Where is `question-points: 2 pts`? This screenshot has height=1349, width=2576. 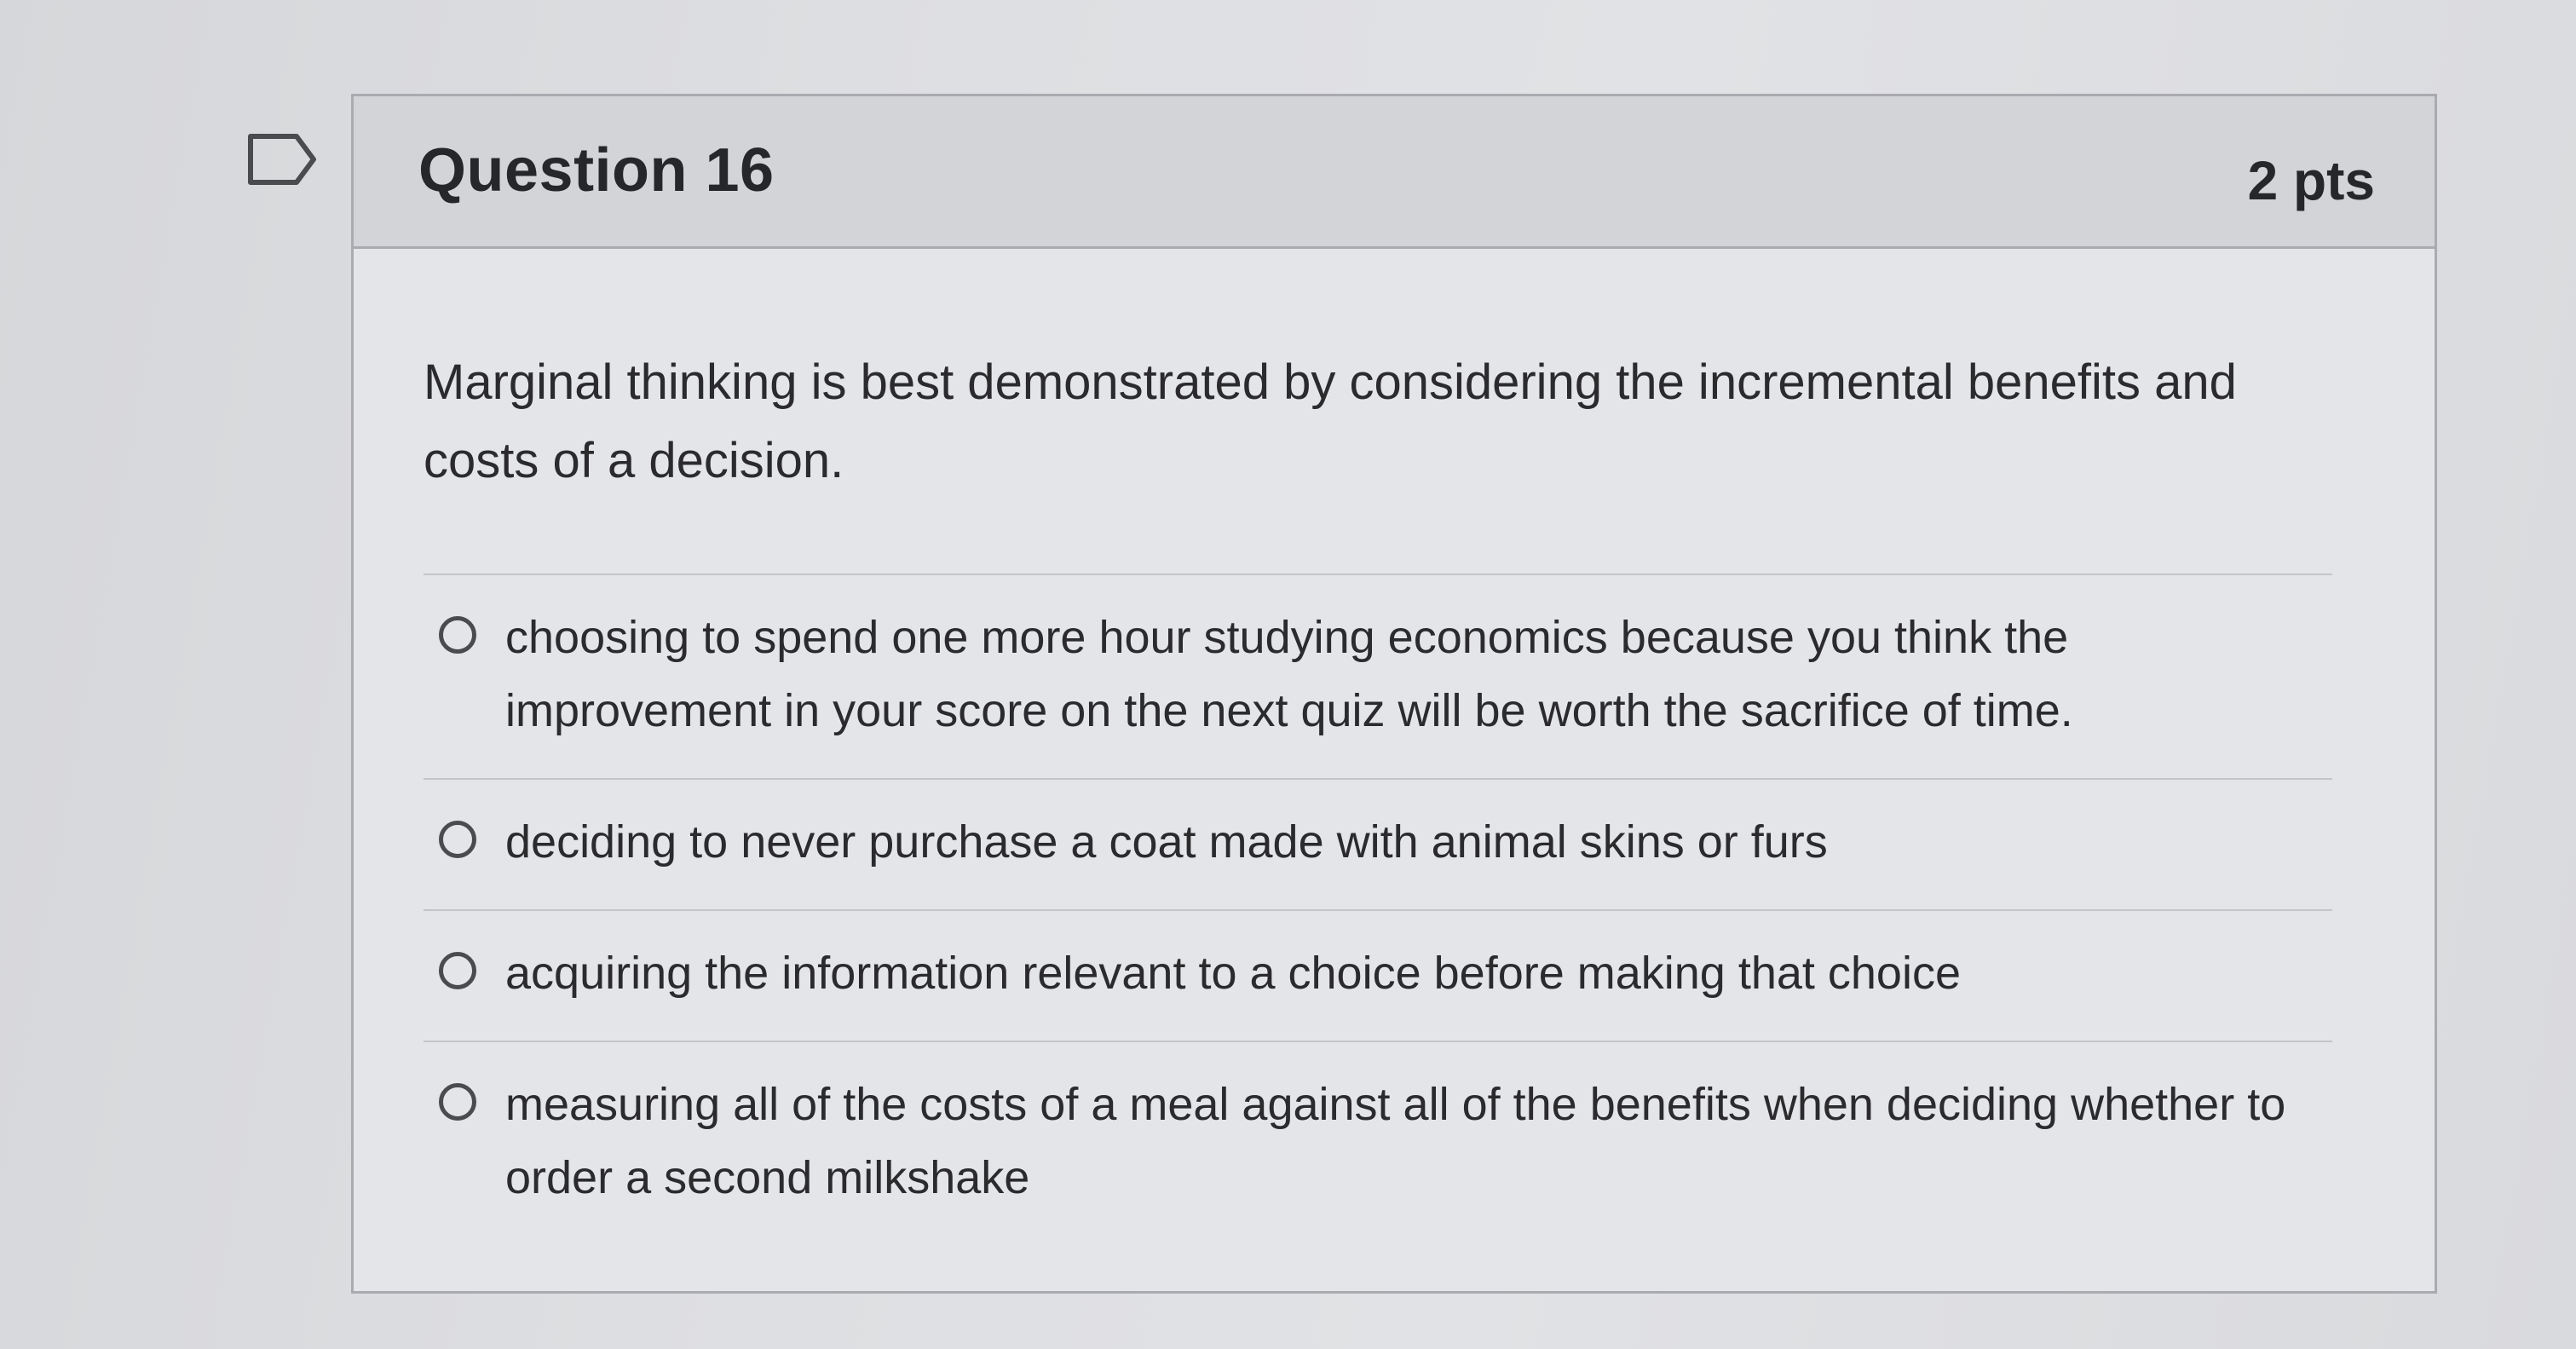
question-points: 2 pts is located at coordinates (2311, 180).